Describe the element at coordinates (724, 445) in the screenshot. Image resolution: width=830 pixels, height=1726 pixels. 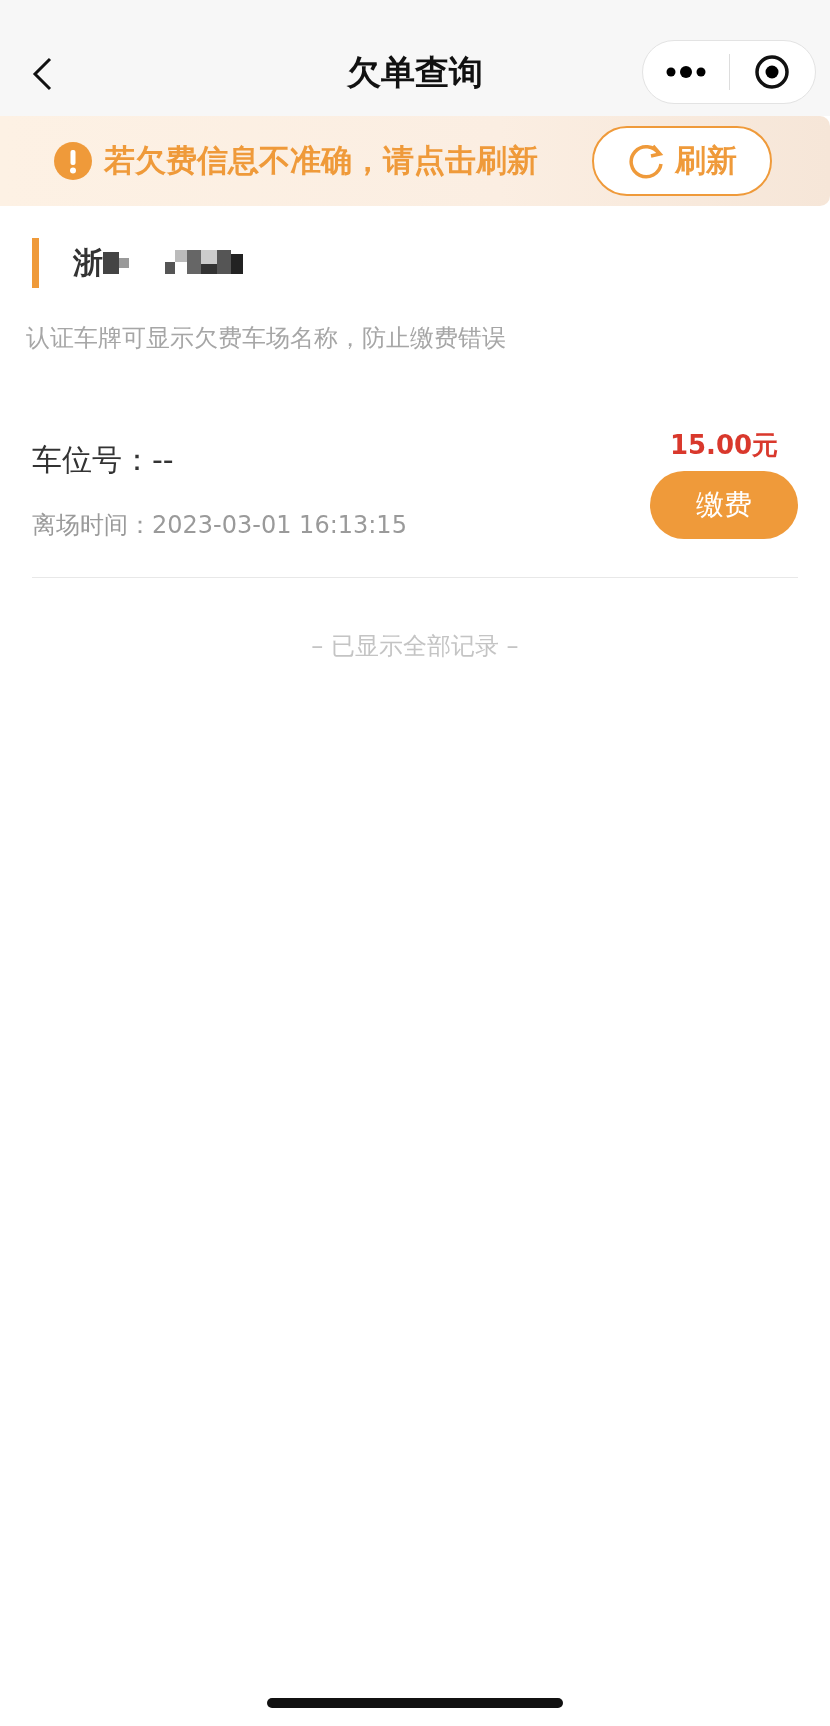
I see `amount-text: 15.00元` at that location.